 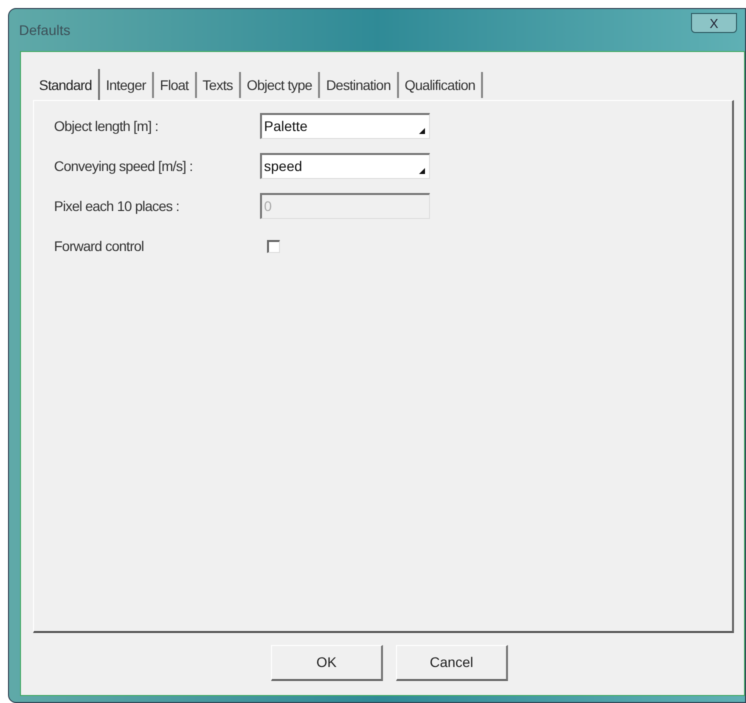 I want to click on dialog-button: OK, so click(x=327, y=663).